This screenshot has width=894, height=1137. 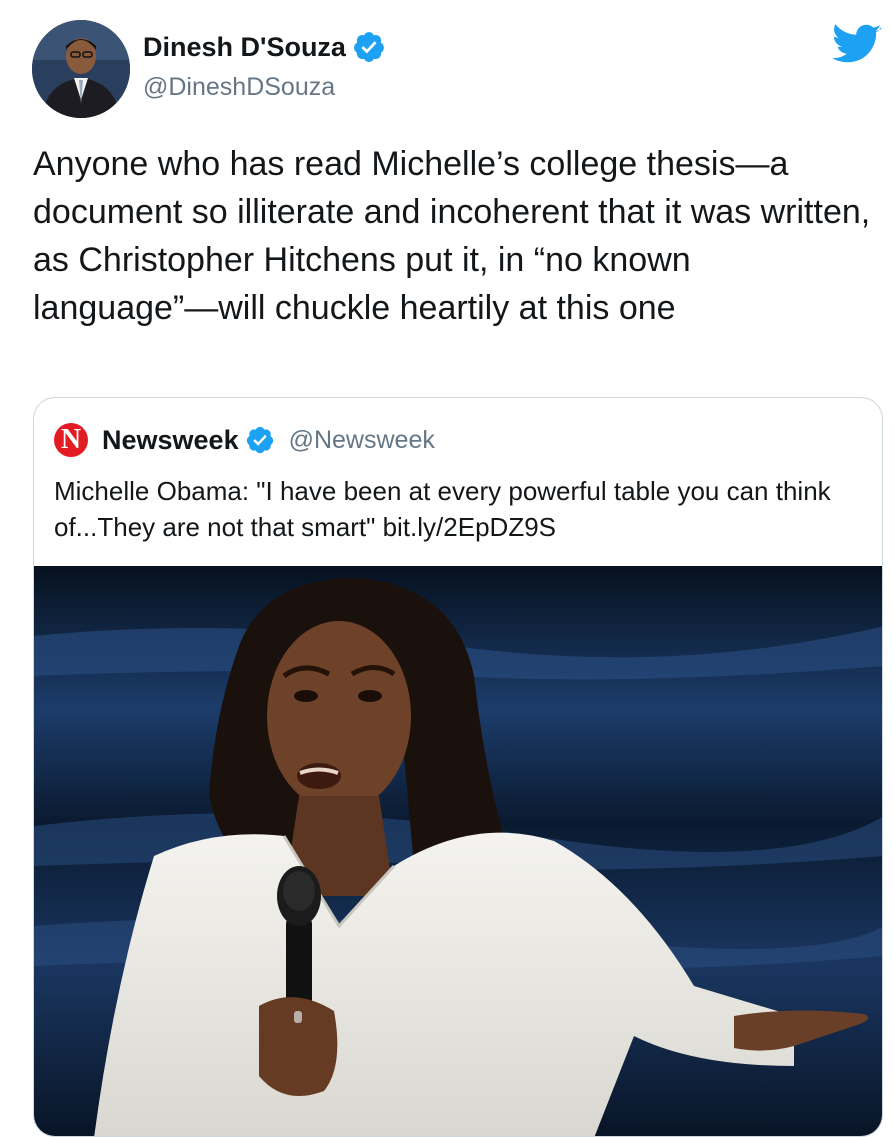 I want to click on quoted-verified-badge-icon, so click(x=259, y=440).